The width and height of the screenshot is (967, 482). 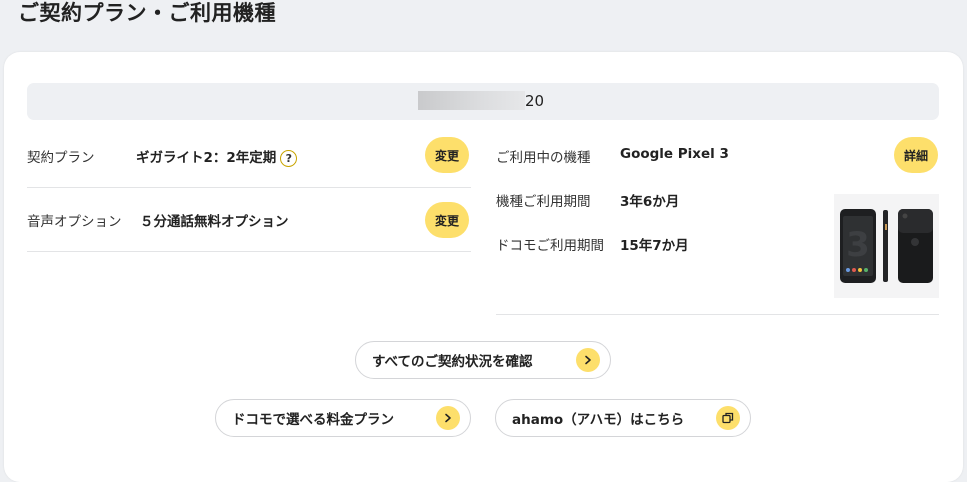 I want to click on plan-change-button: 変更, so click(x=447, y=155).